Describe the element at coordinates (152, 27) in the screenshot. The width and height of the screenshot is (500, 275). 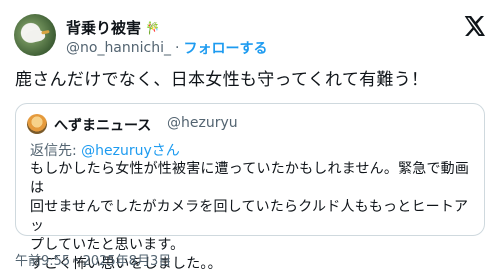
I see `name-emoji-icon: 🎋` at that location.